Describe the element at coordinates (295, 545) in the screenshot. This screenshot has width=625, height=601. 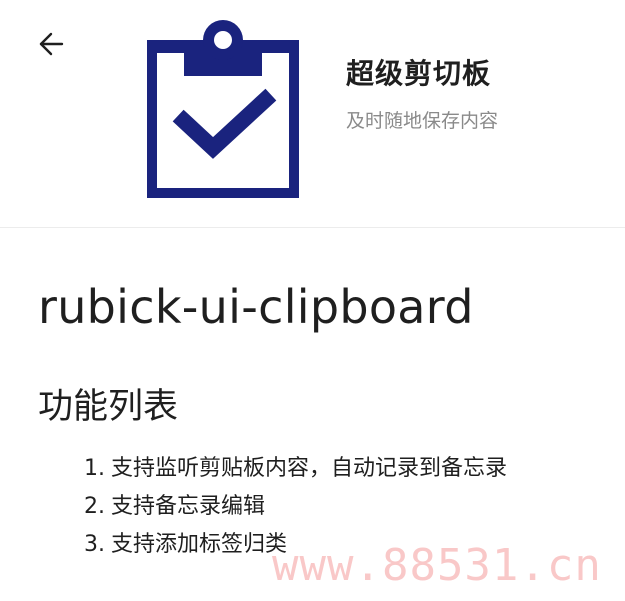
I see `list-item: 3. 支持添加标签归类` at that location.